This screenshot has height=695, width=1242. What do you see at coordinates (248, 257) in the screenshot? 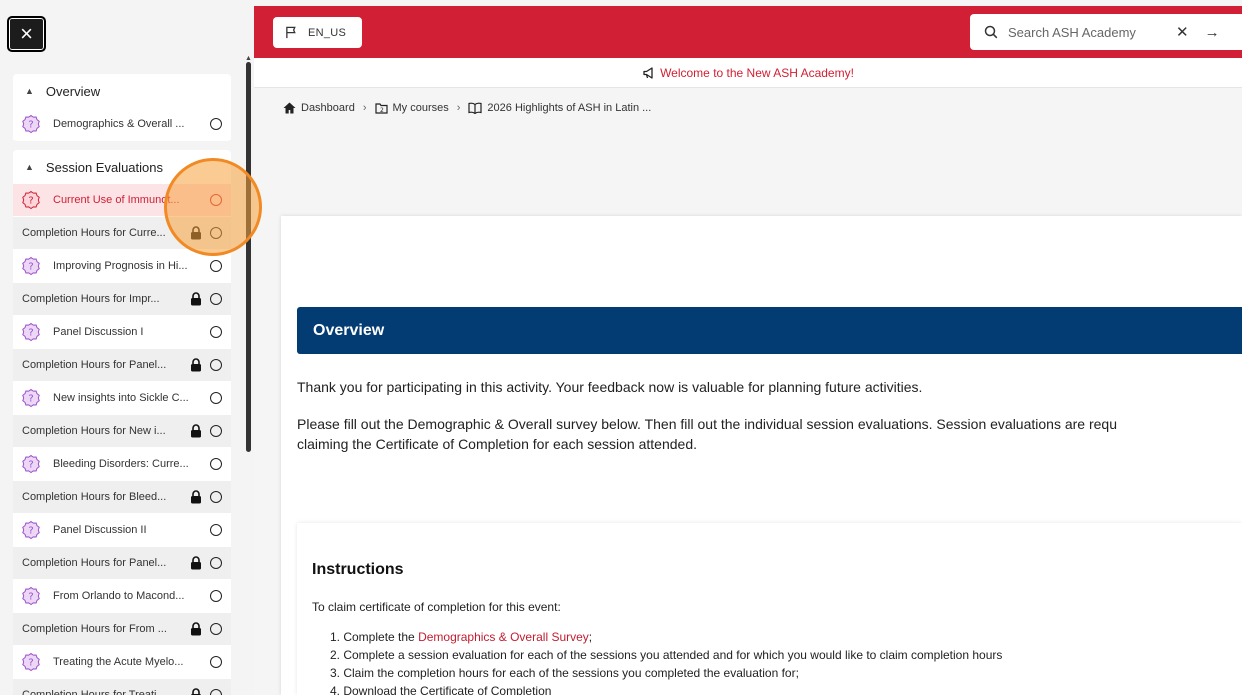
I see `sidebar-scrollbar` at bounding box center [248, 257].